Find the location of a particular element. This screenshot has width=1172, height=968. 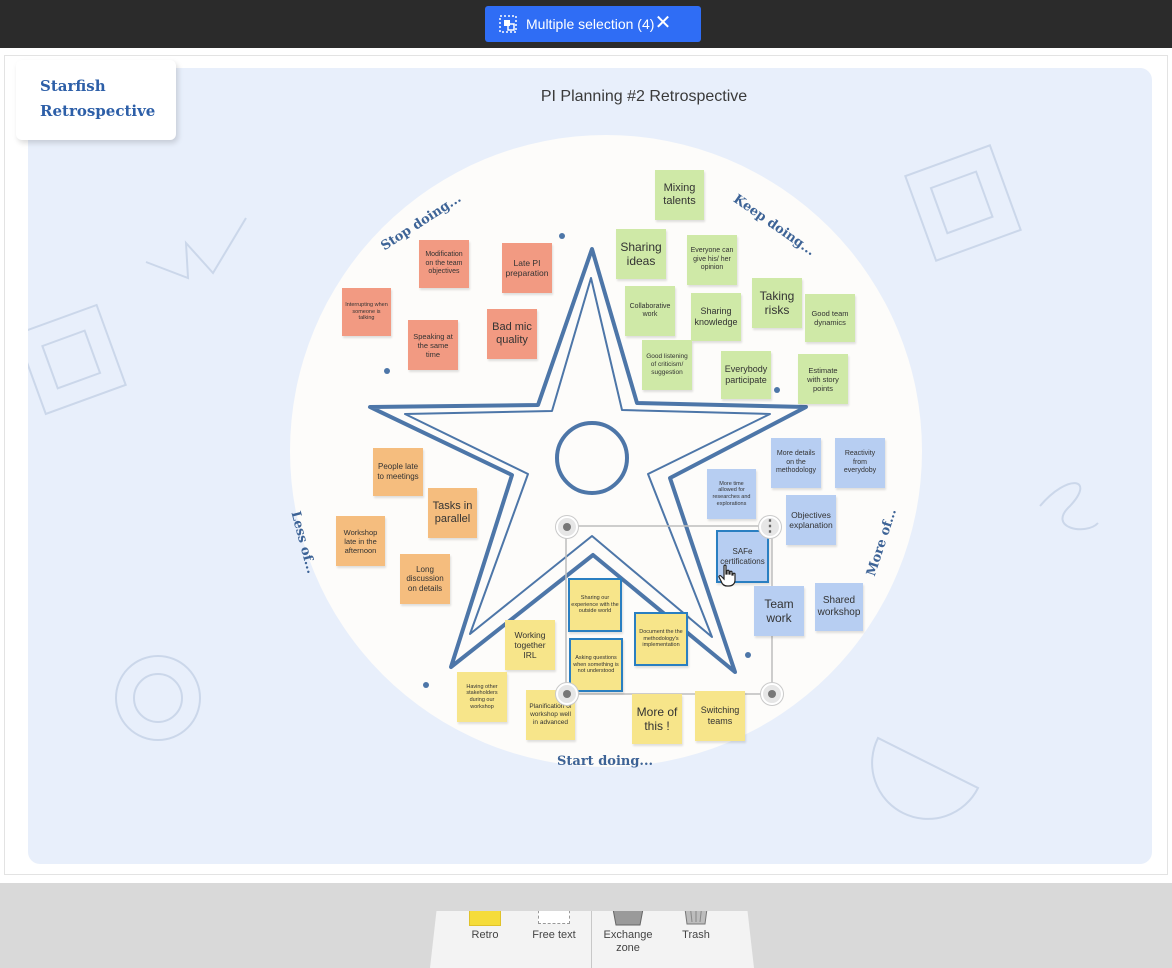

sticky-note: Team work is located at coordinates (779, 611).